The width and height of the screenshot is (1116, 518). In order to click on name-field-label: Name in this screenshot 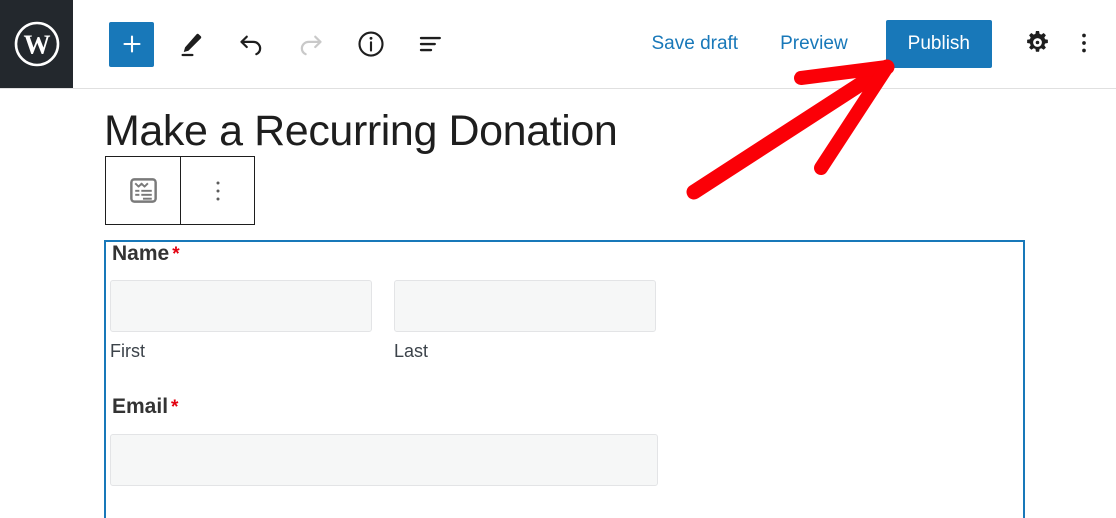, I will do `click(141, 253)`.